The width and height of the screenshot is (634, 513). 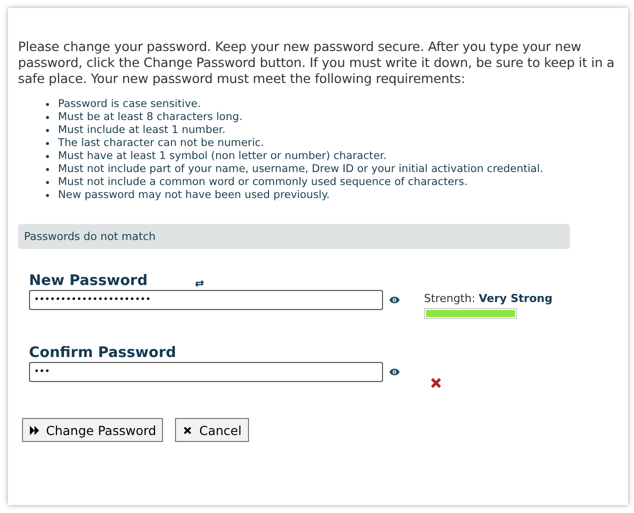 I want to click on requirement-item: Must be at least 8 characters long., so click(x=150, y=117).